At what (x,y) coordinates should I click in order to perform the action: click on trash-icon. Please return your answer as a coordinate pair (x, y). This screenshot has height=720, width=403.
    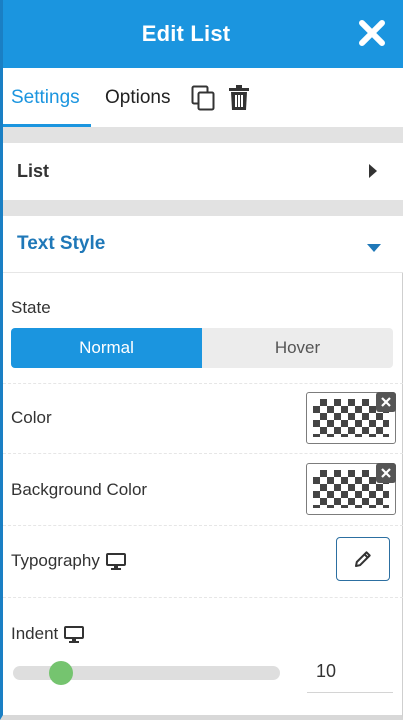
    Looking at the image, I should click on (239, 97).